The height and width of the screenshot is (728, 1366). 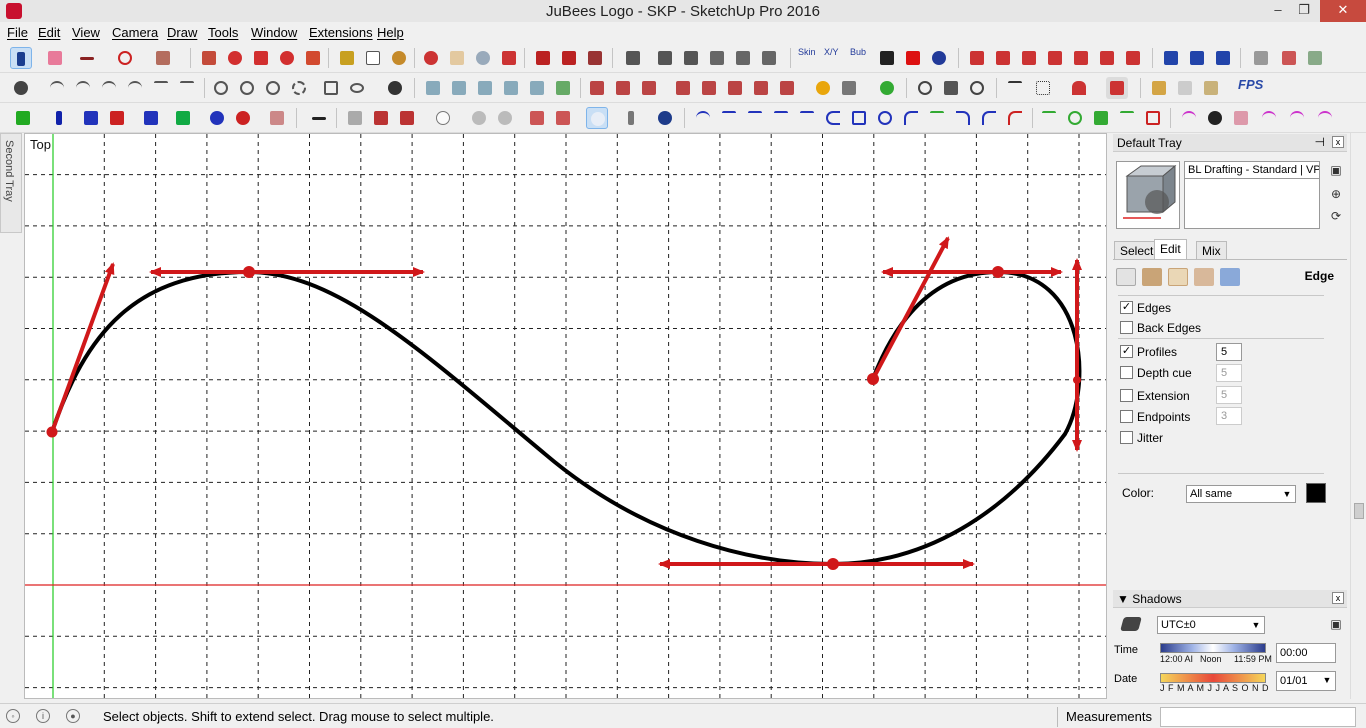 What do you see at coordinates (1126, 277) in the screenshot?
I see `edge-settings-icon` at bounding box center [1126, 277].